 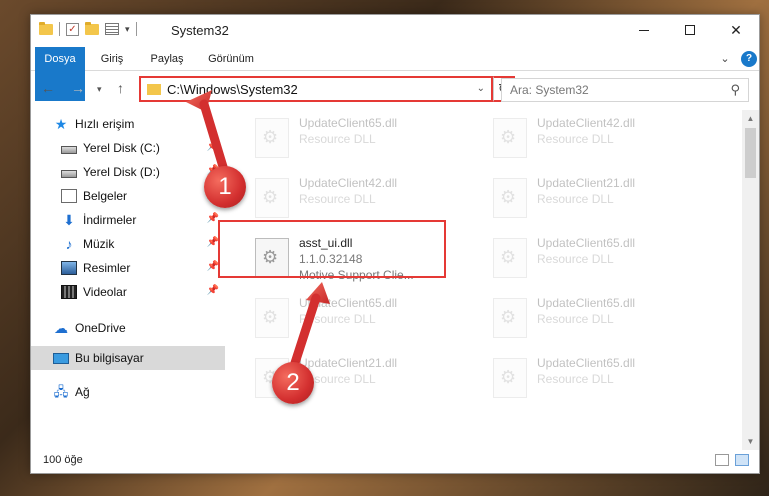 I want to click on properties-icon, so click(x=112, y=29).